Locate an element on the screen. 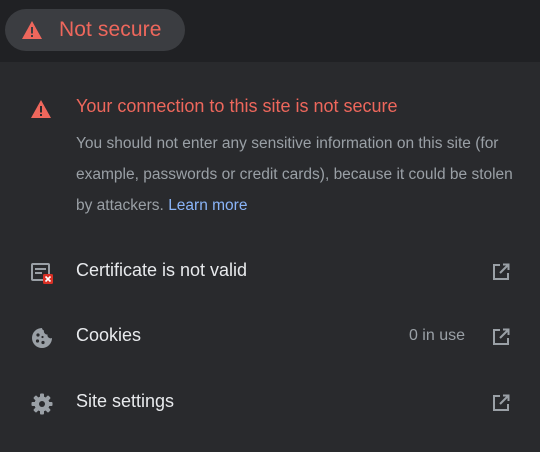  site-settings-row: Site settings is located at coordinates (270, 403).